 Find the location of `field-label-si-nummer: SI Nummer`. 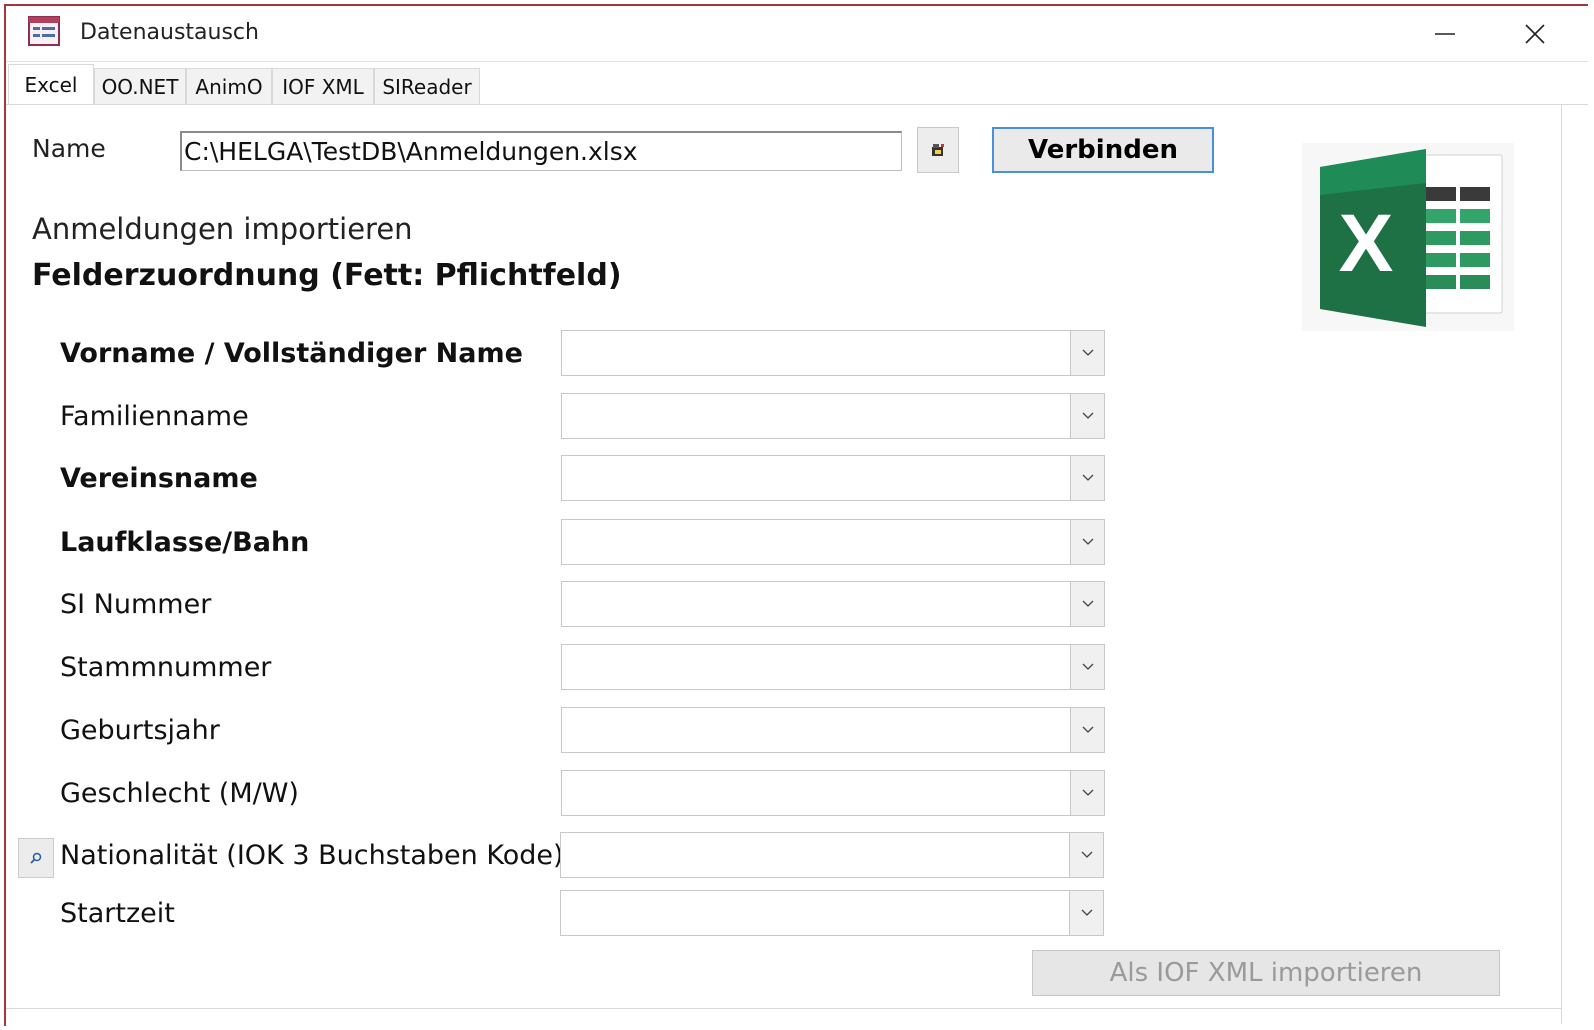

field-label-si-nummer: SI Nummer is located at coordinates (136, 604).